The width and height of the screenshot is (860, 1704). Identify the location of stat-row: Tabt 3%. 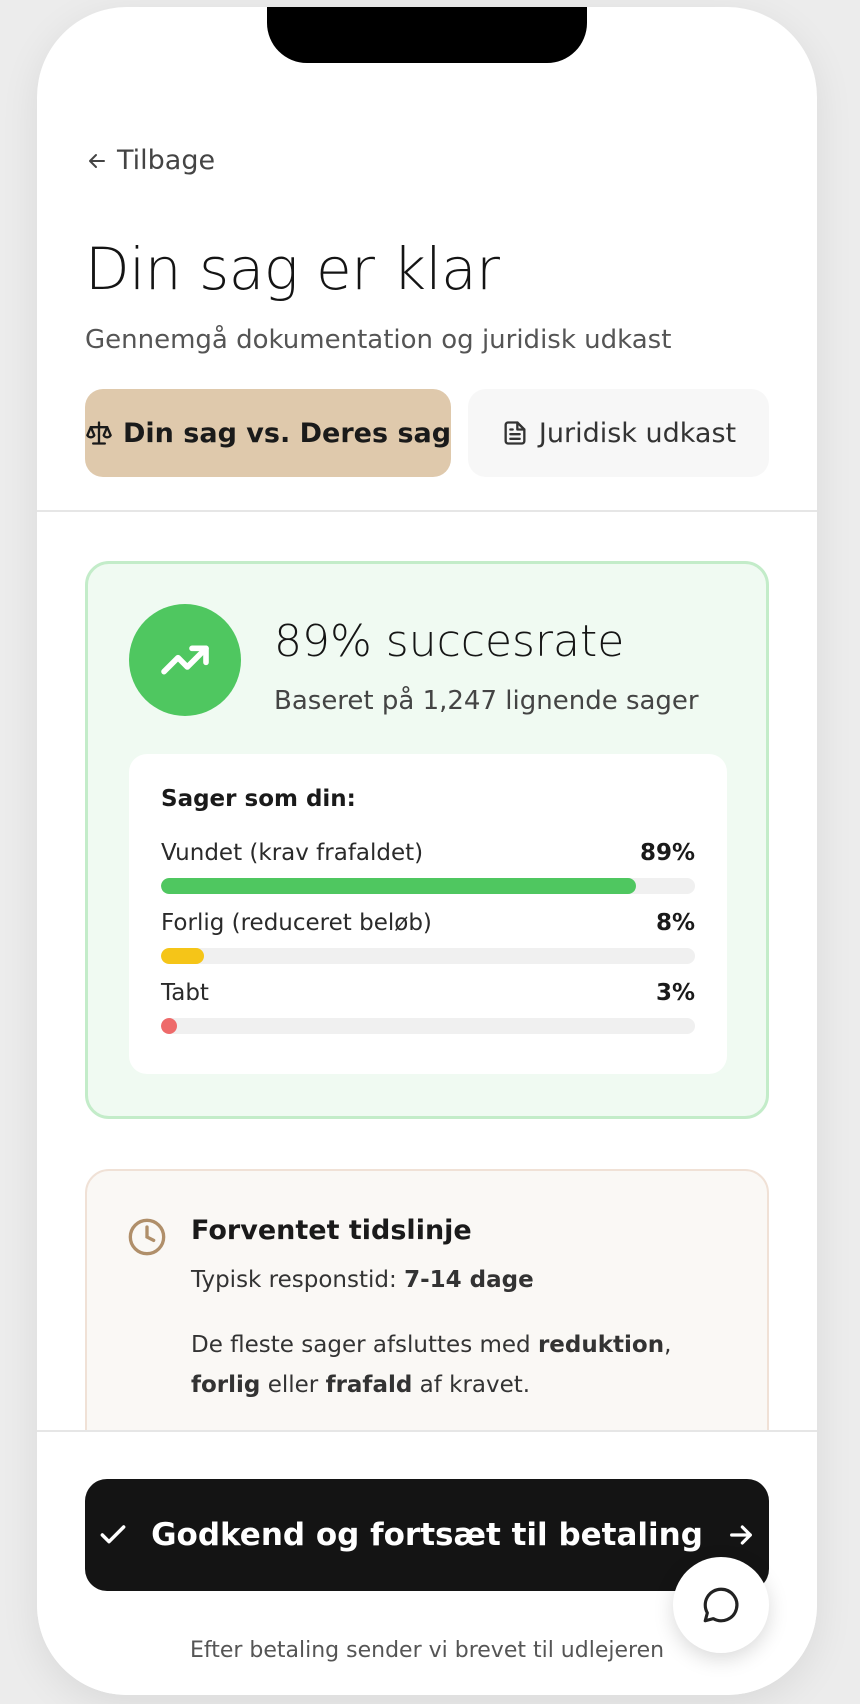
(428, 993).